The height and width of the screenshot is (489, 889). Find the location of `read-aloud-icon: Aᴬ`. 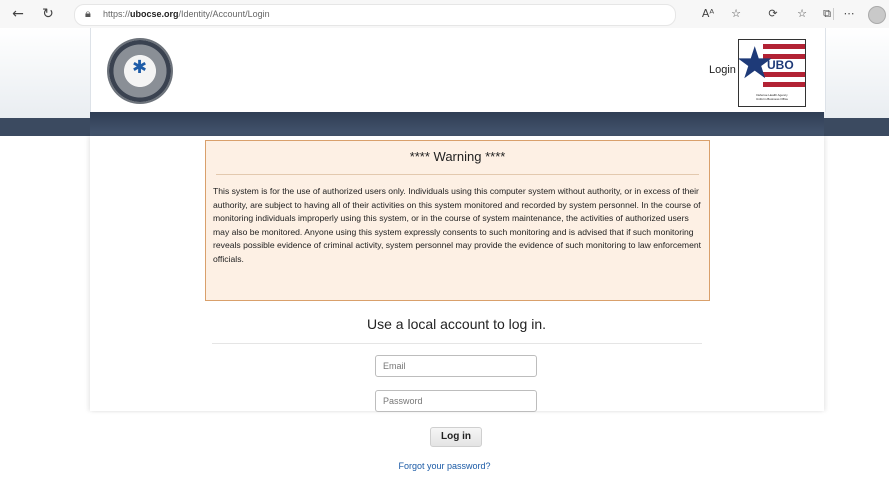

read-aloud-icon: Aᴬ is located at coordinates (708, 14).